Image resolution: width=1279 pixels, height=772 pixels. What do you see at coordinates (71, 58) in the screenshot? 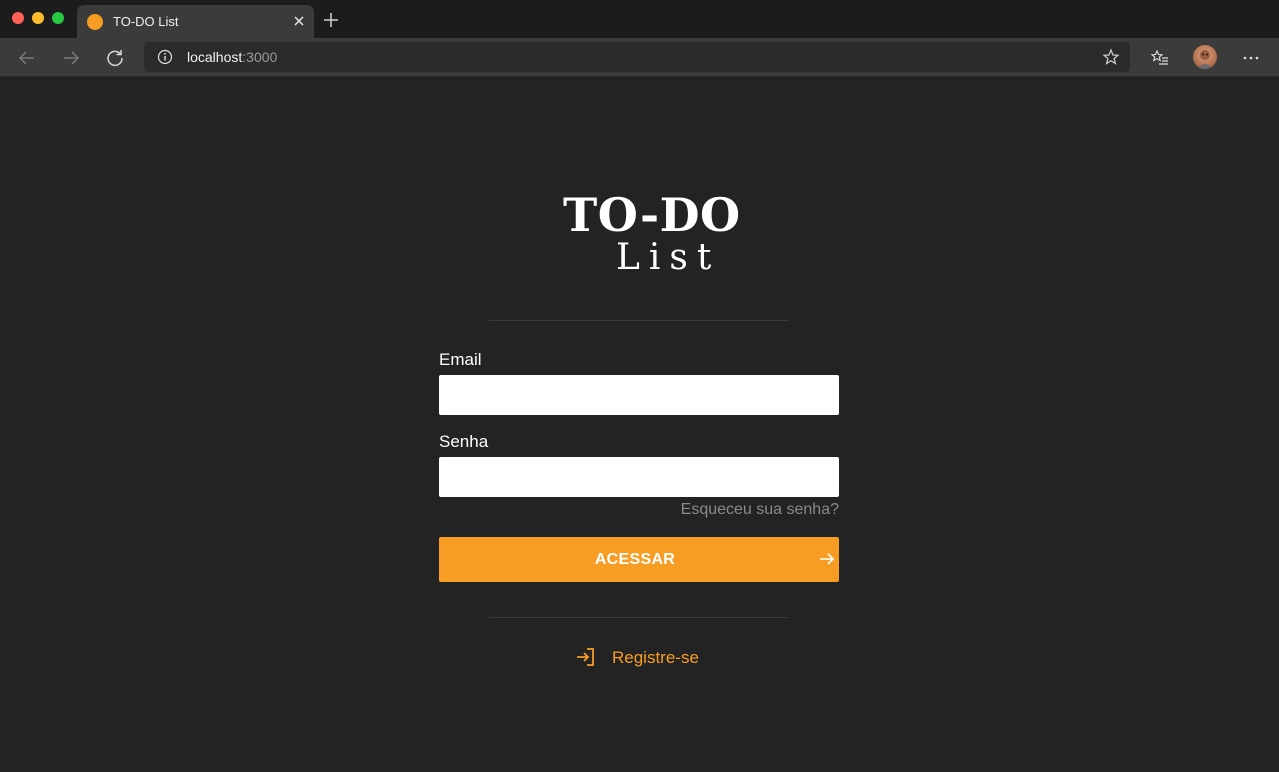
I see `forward-arrow-icon` at bounding box center [71, 58].